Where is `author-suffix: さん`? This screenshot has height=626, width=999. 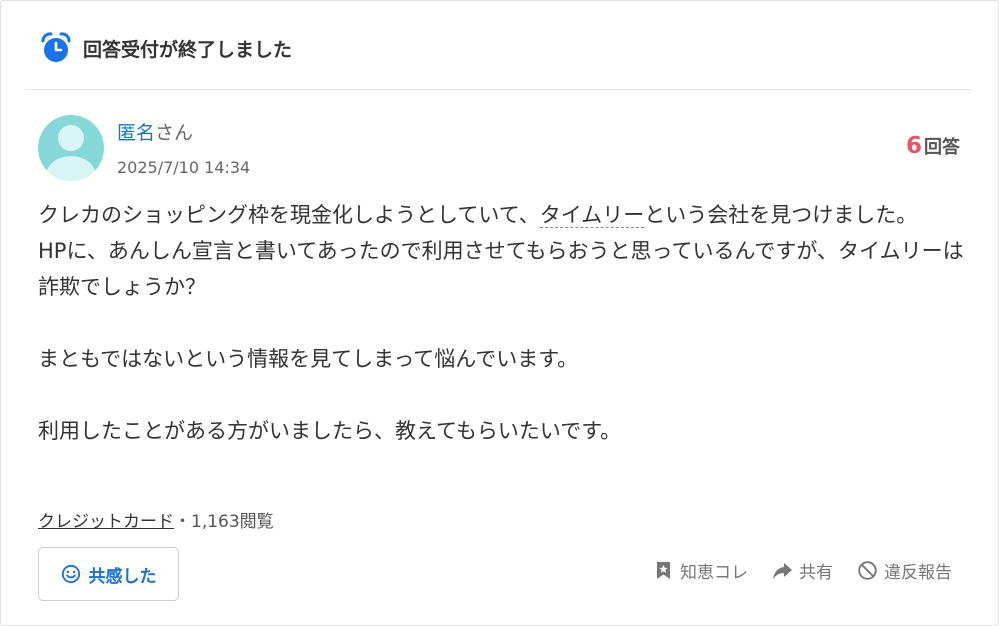
author-suffix: さん is located at coordinates (174, 133).